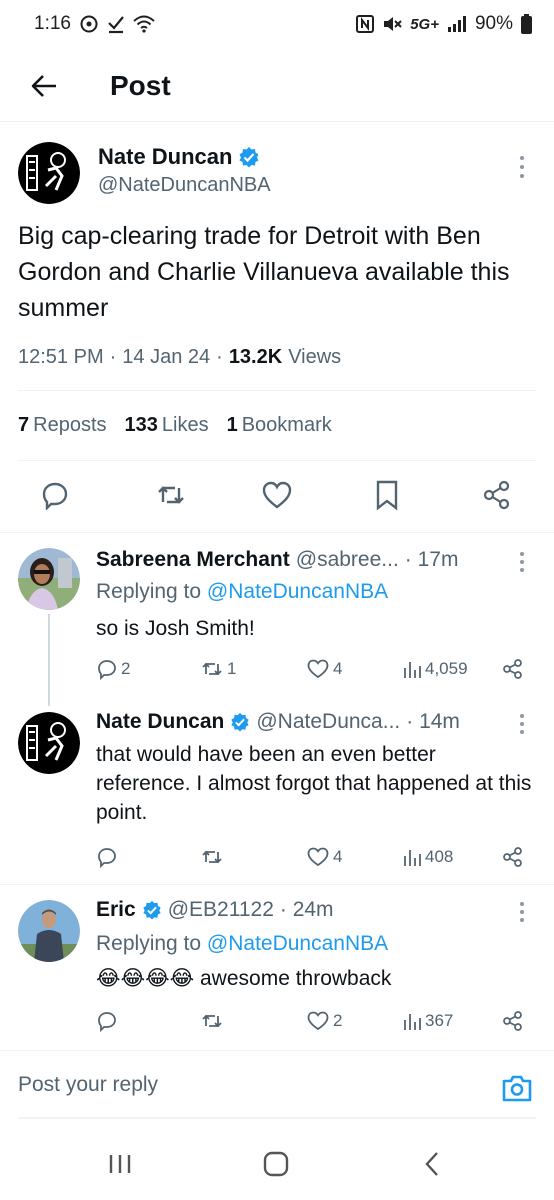 This screenshot has height=1200, width=554. I want to click on post-stats: 7 Reposts 133 Likes 1 Bookmark, so click(175, 425).